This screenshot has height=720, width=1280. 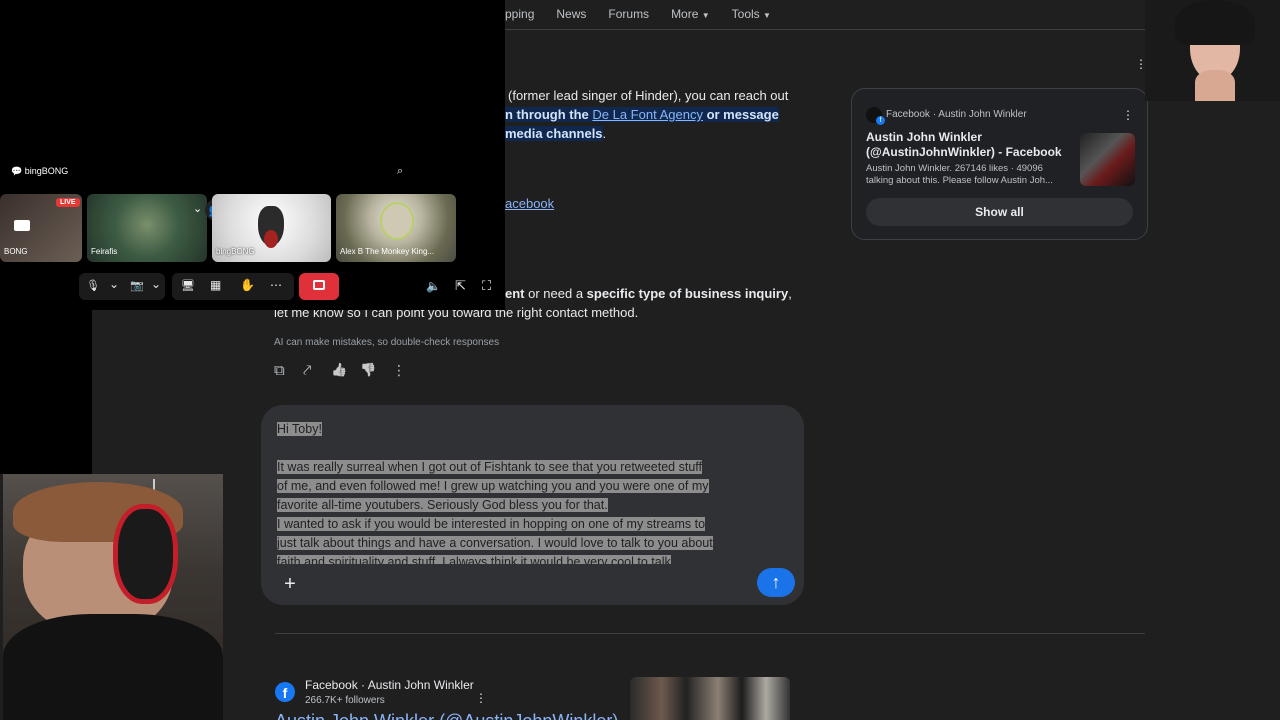 I want to click on de-la-font-link: De La Font Agency, so click(x=647, y=114).